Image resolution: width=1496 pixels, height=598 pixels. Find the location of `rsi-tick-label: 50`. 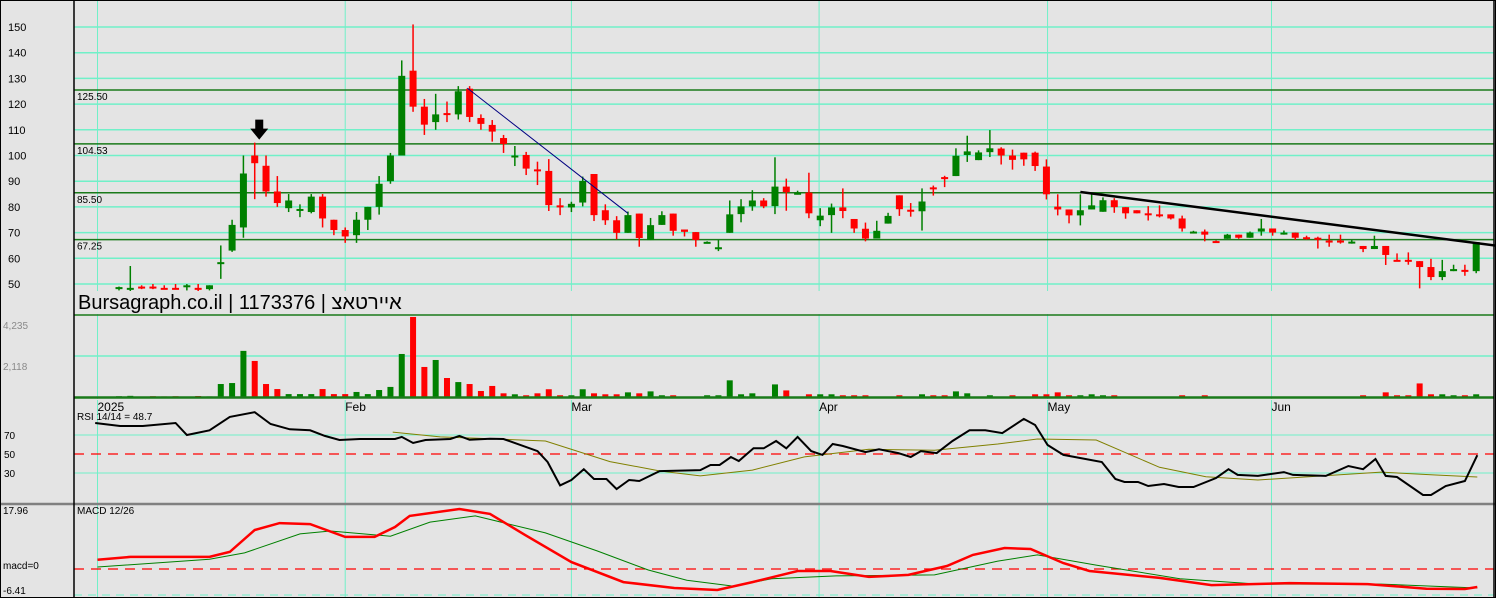

rsi-tick-label: 50 is located at coordinates (10, 455).